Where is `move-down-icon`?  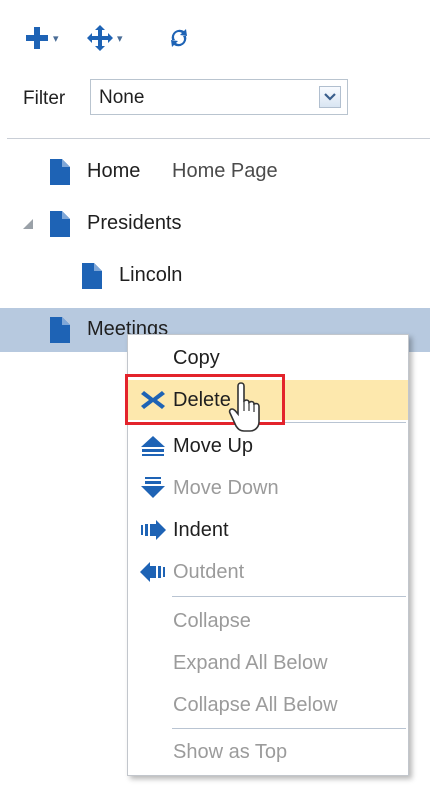
move-down-icon is located at coordinates (153, 487).